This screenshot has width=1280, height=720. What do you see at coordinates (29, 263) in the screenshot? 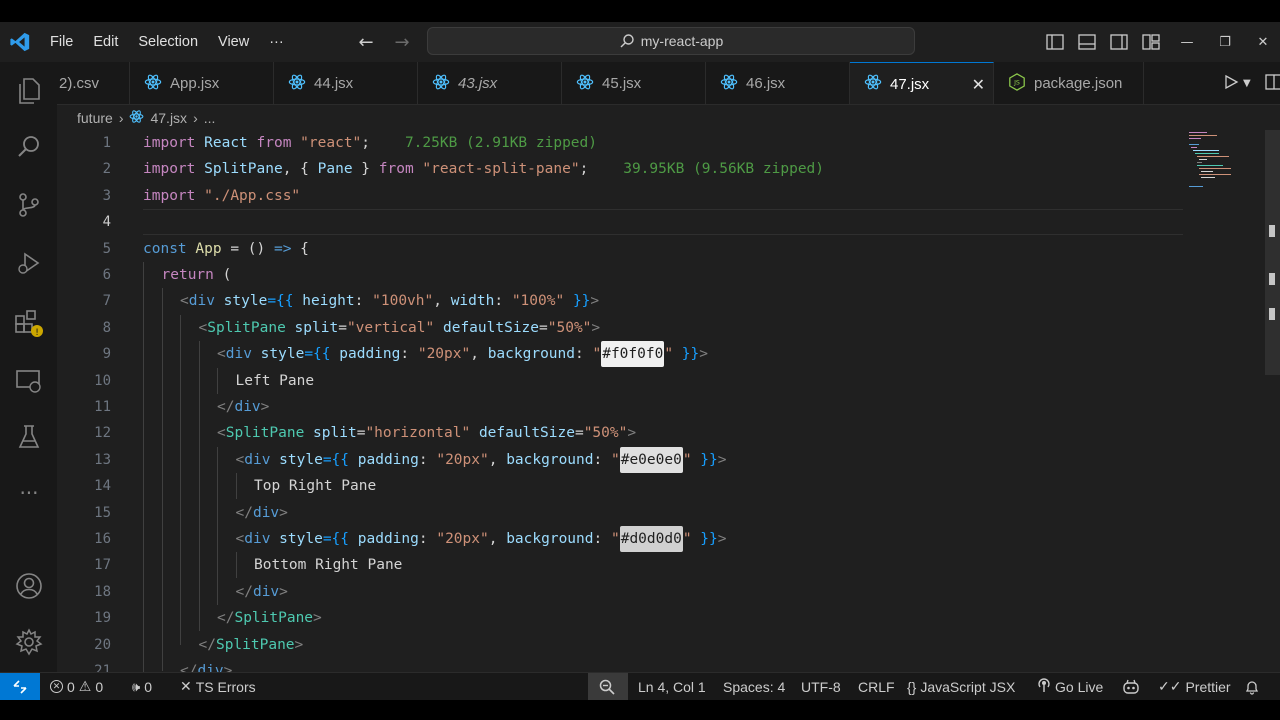
I see `run-debug-icon` at bounding box center [29, 263].